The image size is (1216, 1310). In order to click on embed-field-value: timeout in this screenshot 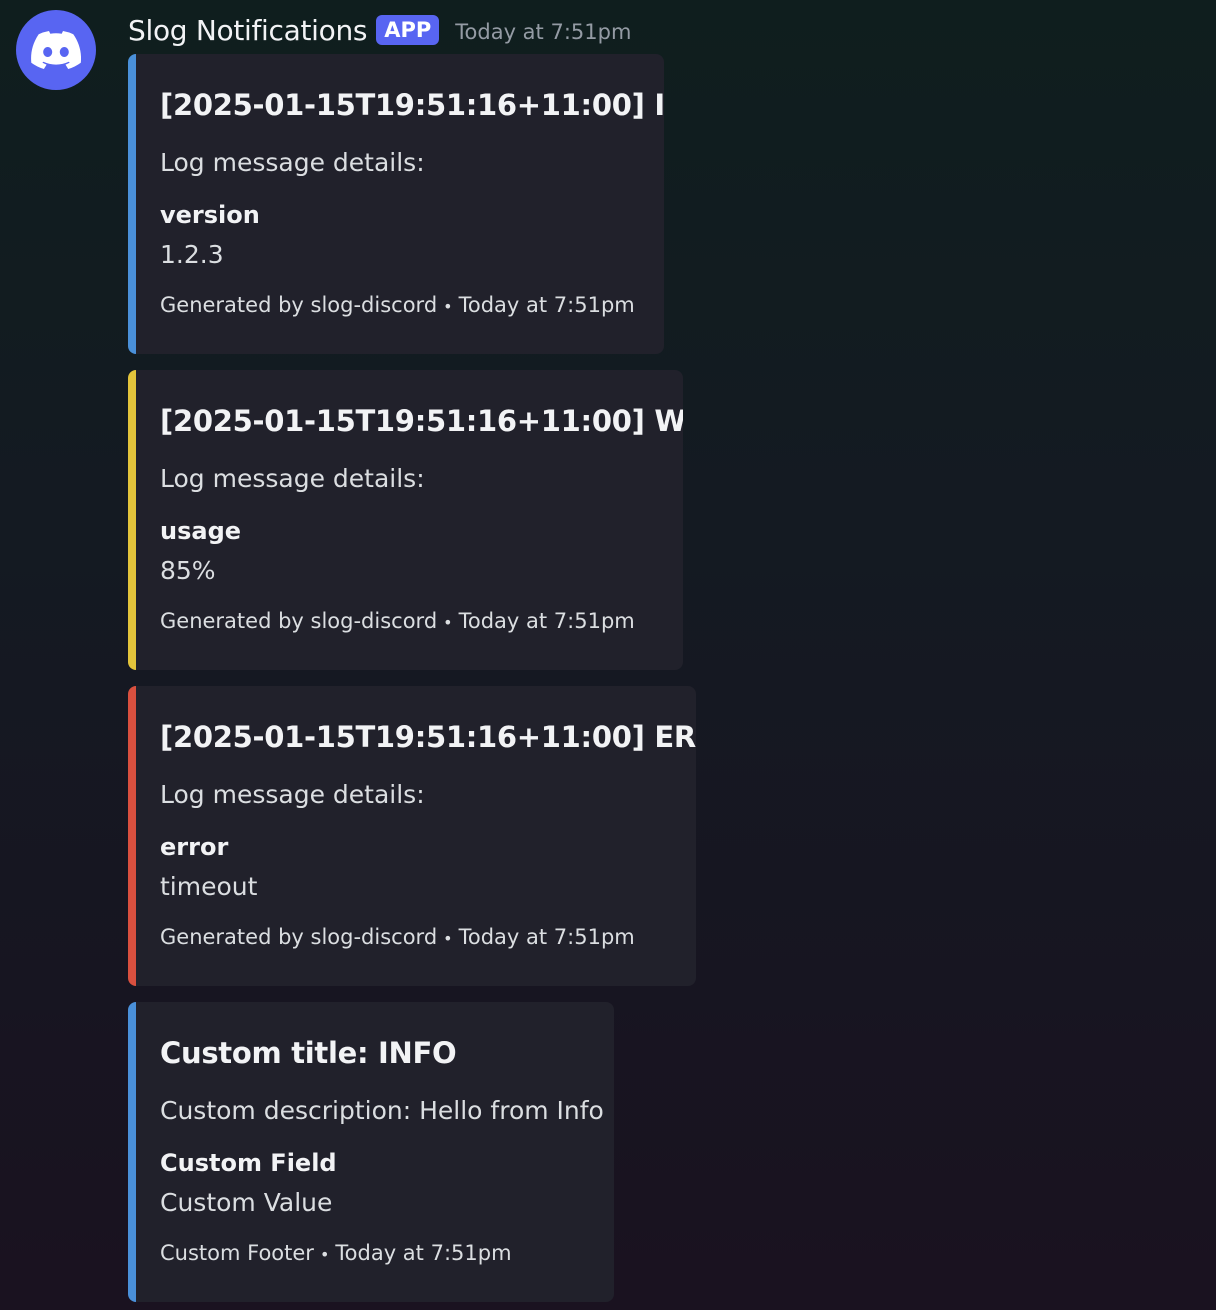, I will do `click(209, 886)`.